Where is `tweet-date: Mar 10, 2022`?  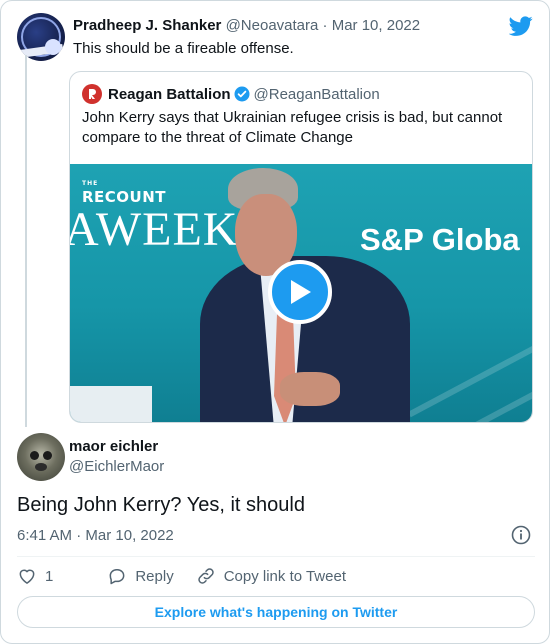 tweet-date: Mar 10, 2022 is located at coordinates (376, 25).